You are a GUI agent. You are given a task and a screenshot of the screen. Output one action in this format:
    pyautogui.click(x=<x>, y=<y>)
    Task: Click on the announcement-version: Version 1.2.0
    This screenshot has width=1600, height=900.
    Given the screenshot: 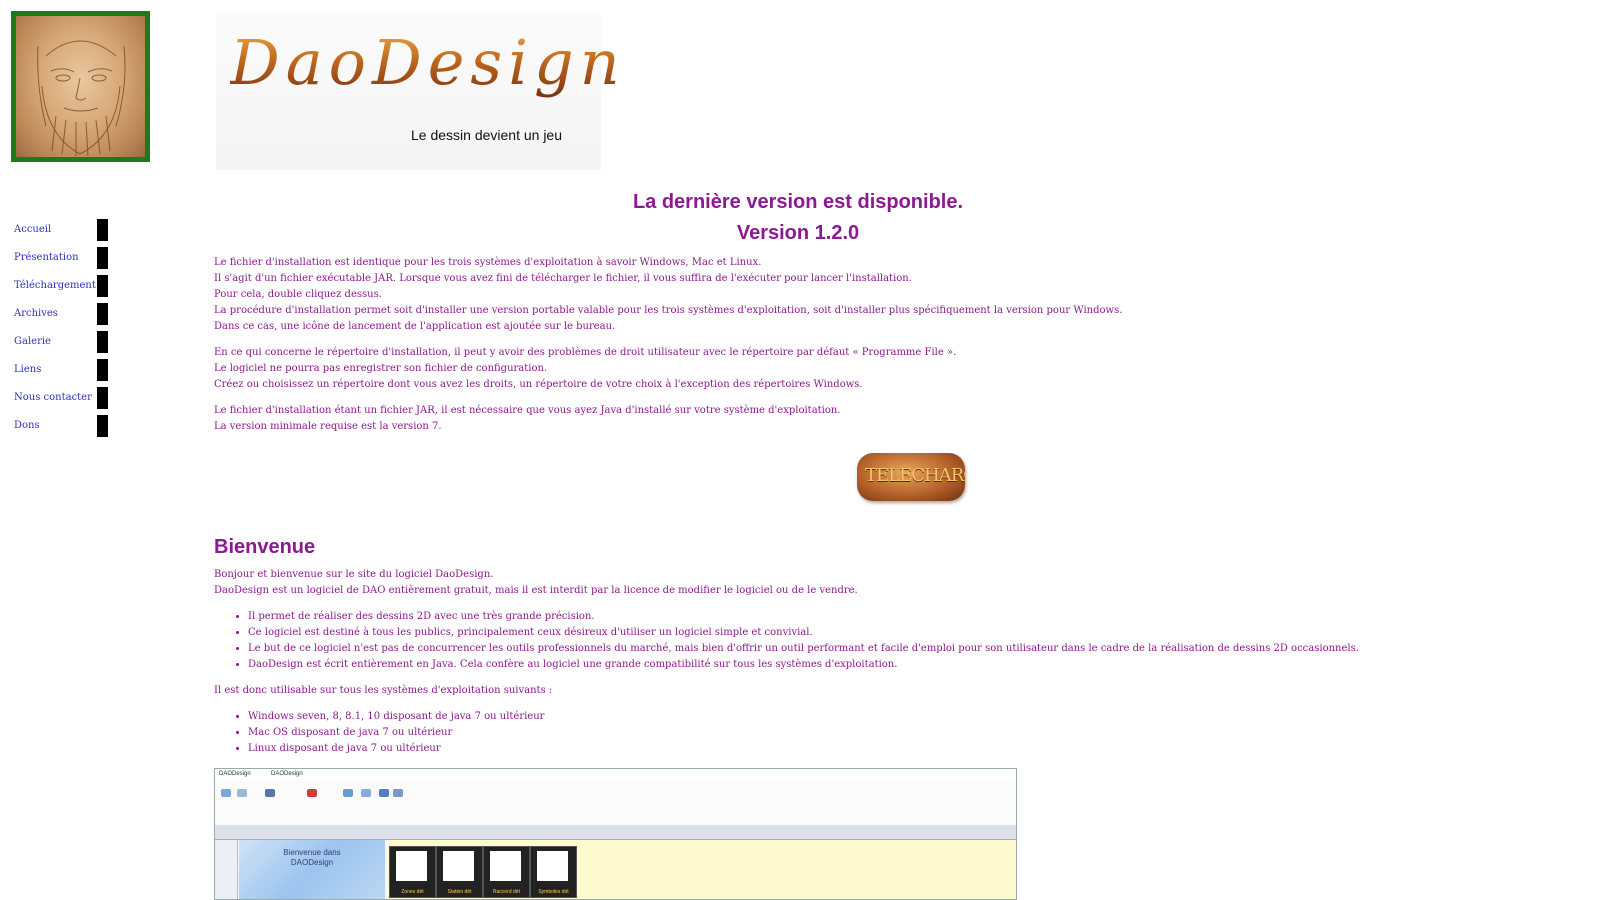 What is the action you would take?
    pyautogui.click(x=798, y=233)
    